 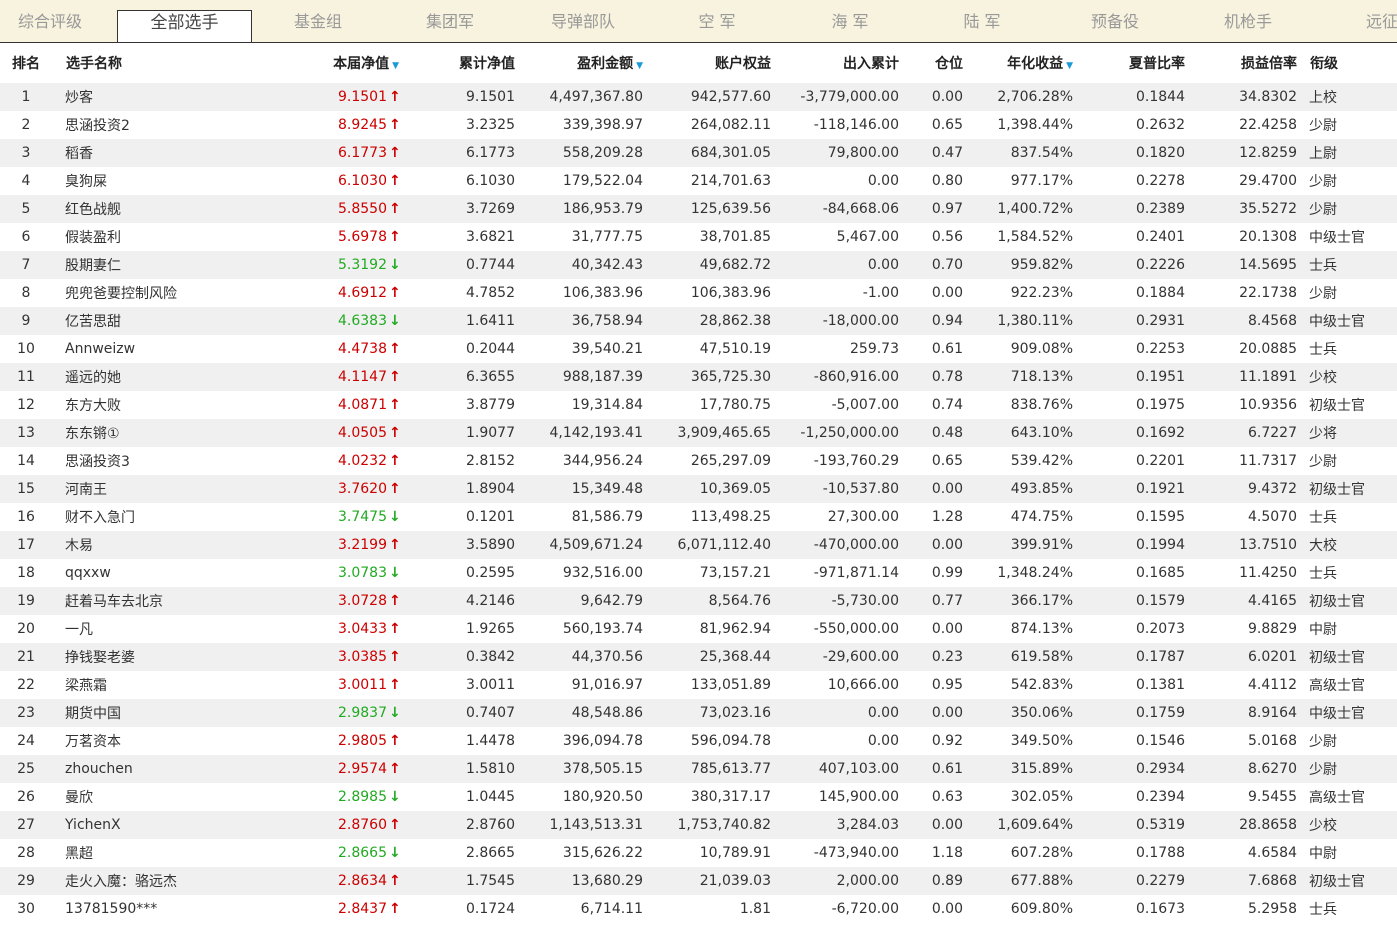 I want to click on player-name-link: 期货中国, so click(x=86, y=714).